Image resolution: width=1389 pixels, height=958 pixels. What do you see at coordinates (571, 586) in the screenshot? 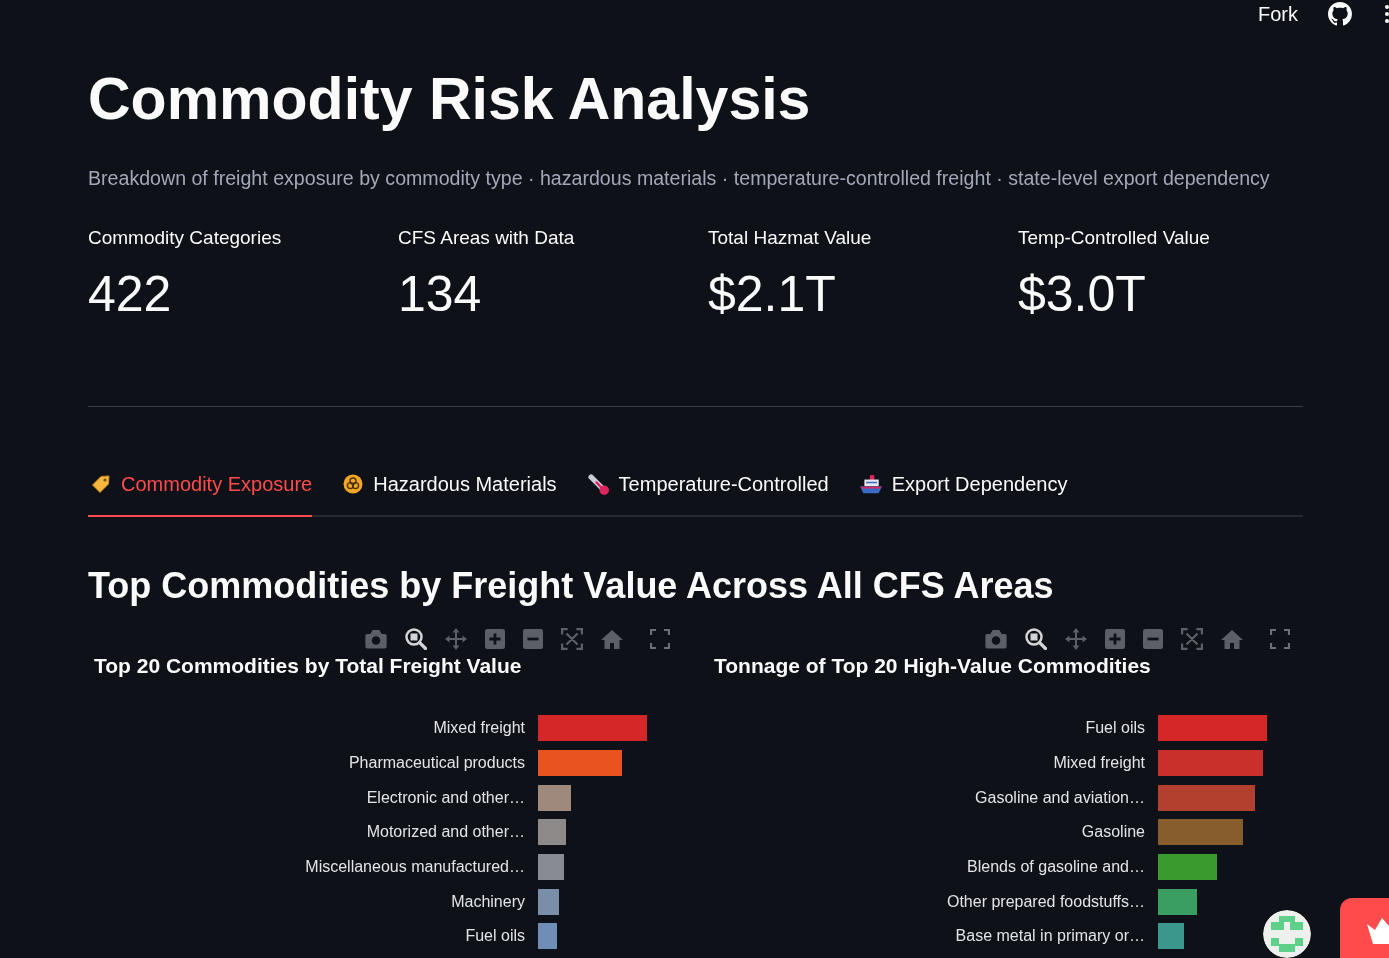
I see `section-title: Top Commodities by Freight Value Across All CFS Areas` at bounding box center [571, 586].